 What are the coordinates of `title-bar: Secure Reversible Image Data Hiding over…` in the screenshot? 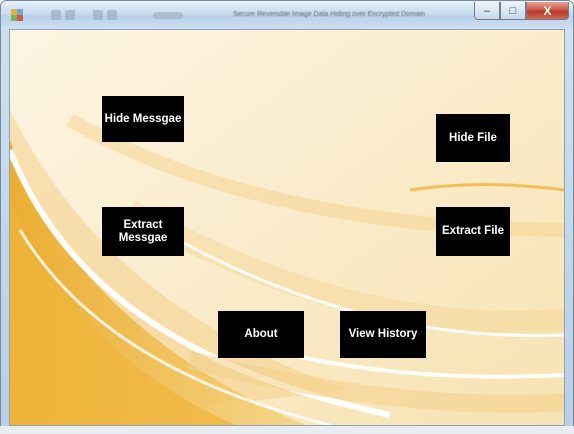 It's located at (287, 15).